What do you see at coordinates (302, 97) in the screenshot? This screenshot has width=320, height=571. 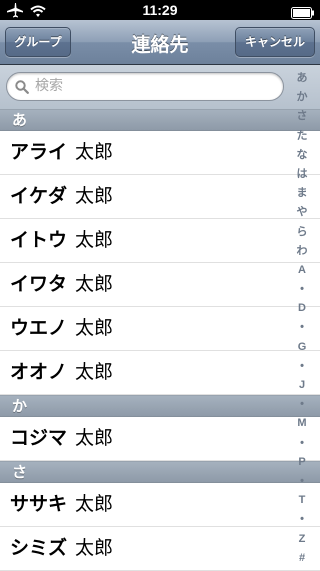 I see `index-letter: か` at bounding box center [302, 97].